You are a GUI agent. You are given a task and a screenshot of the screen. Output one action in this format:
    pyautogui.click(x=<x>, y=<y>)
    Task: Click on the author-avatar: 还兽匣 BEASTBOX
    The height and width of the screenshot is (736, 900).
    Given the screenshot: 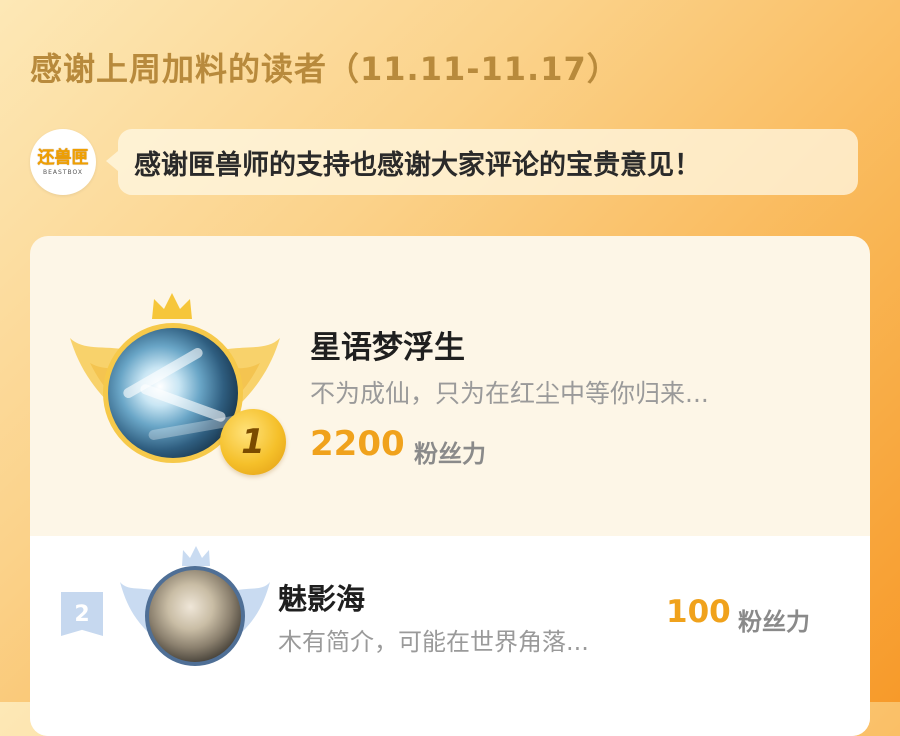 What is the action you would take?
    pyautogui.click(x=63, y=162)
    